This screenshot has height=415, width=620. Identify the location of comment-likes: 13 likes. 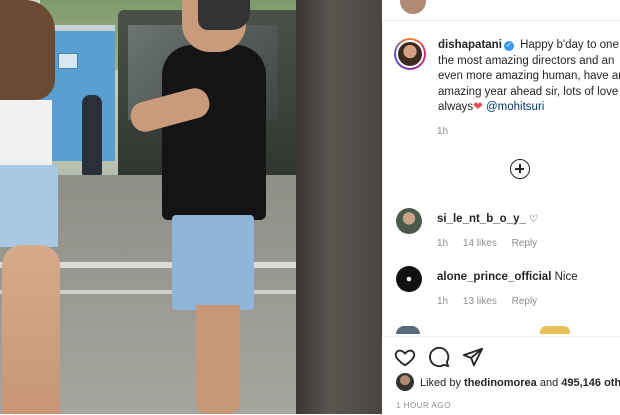
(480, 301).